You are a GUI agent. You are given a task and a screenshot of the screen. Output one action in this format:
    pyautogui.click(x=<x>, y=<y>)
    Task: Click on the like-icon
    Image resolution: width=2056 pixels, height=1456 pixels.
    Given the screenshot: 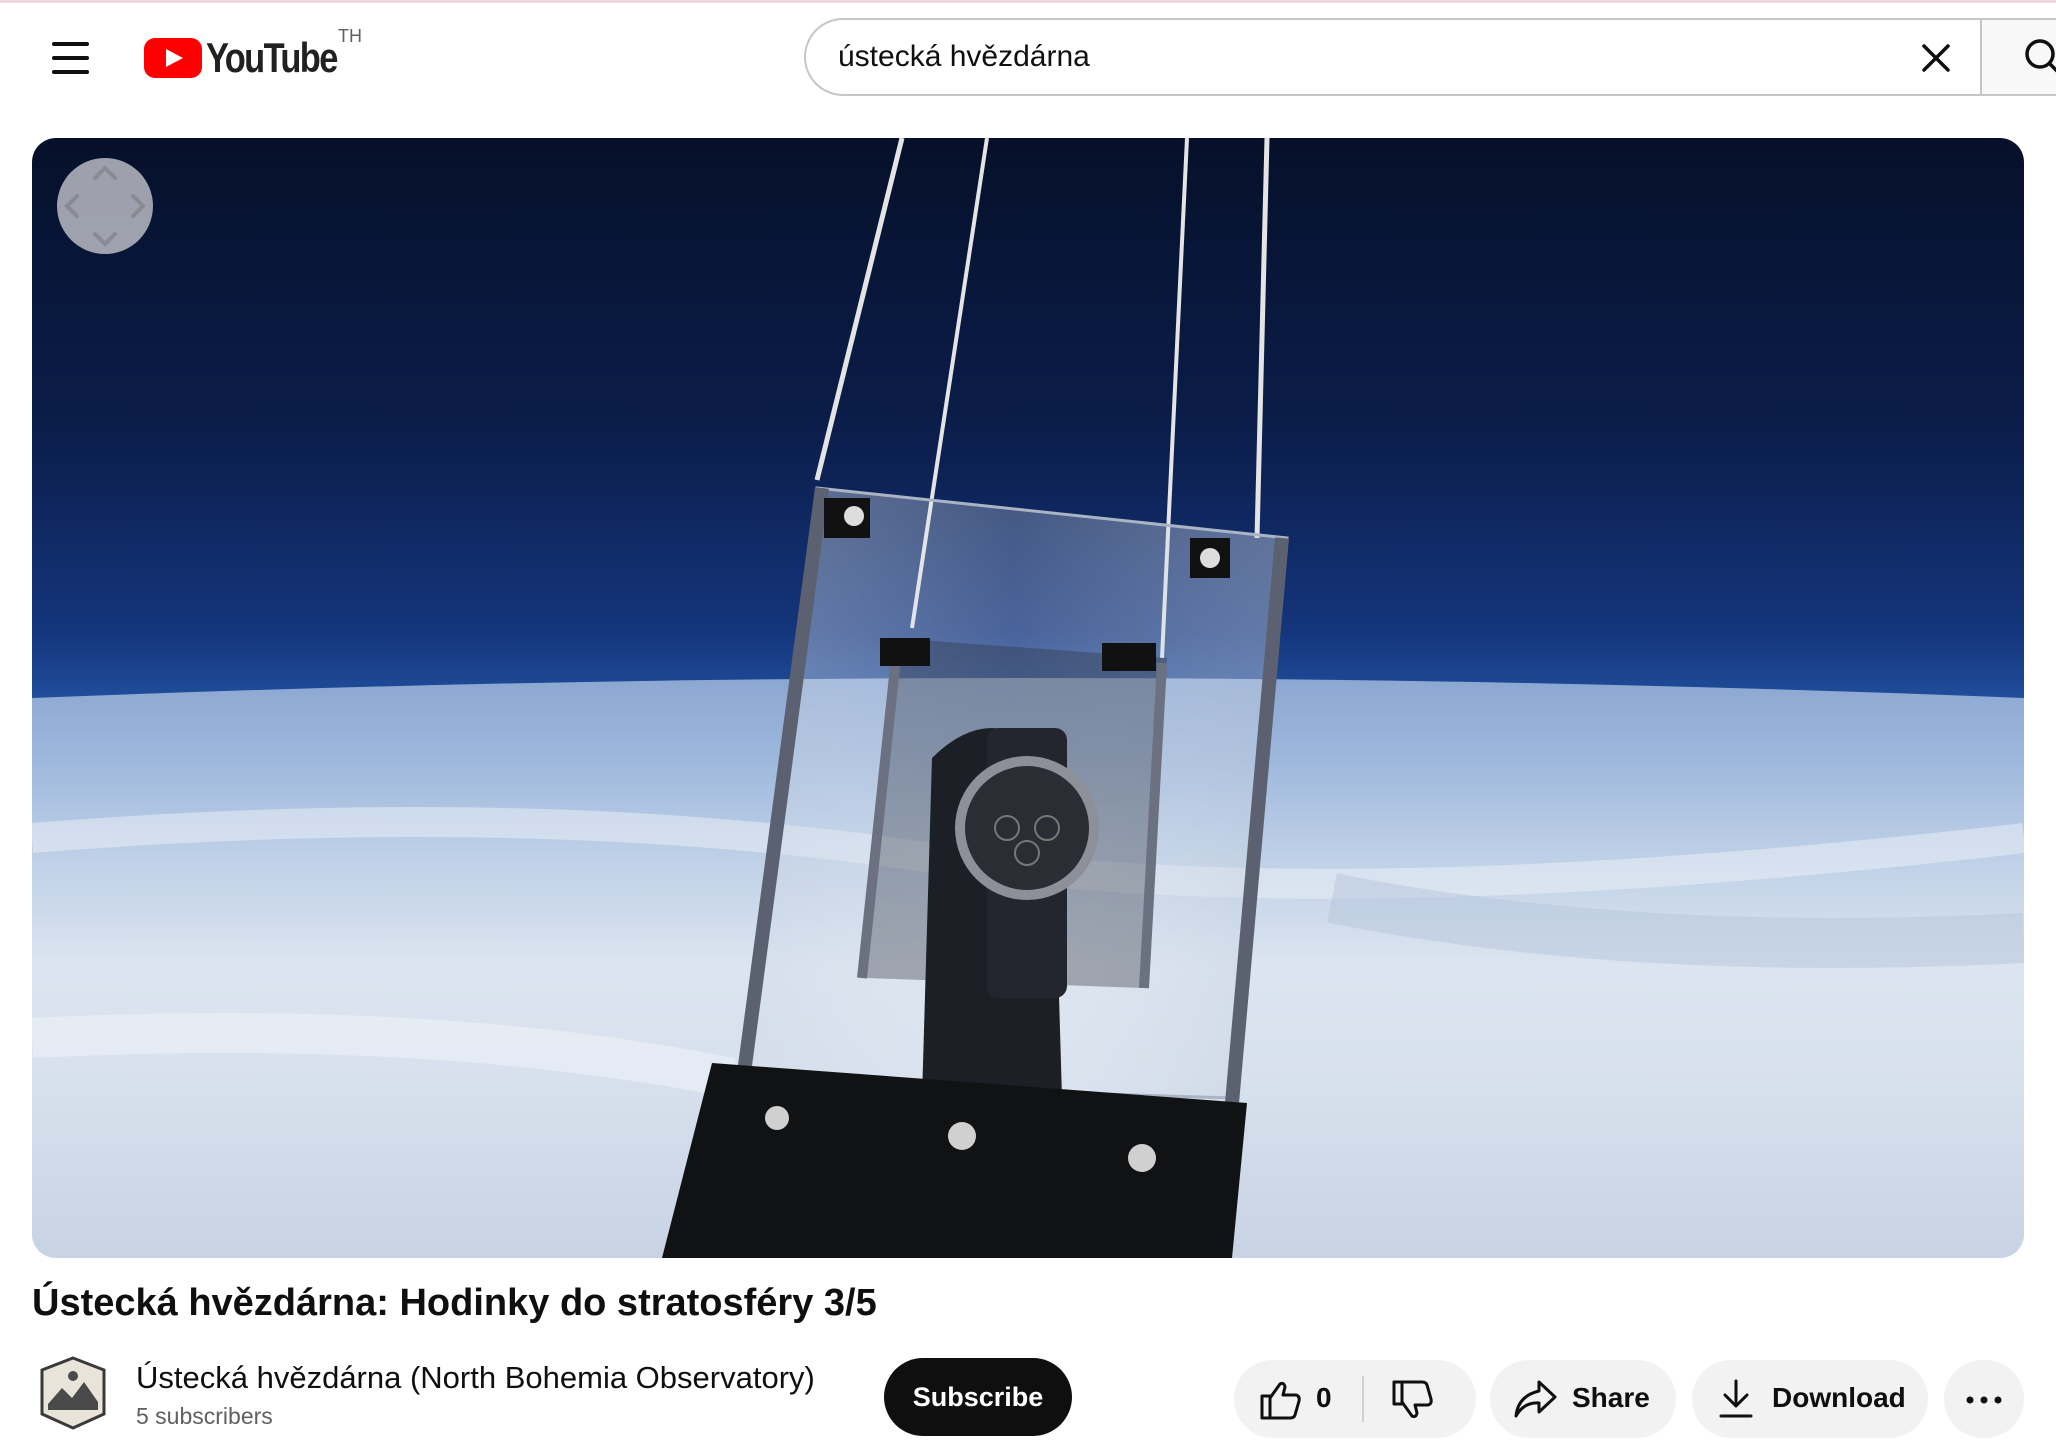 What is the action you would take?
    pyautogui.click(x=1280, y=1400)
    